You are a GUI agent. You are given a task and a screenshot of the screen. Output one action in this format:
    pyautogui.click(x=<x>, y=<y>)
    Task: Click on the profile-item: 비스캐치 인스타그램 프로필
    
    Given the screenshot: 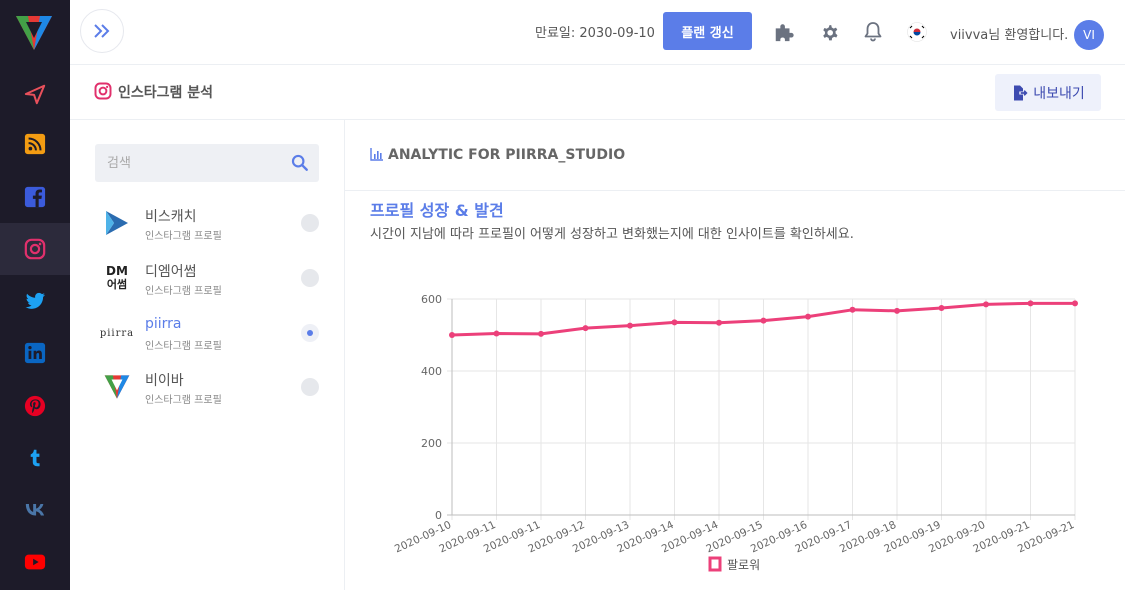 What is the action you would take?
    pyautogui.click(x=207, y=224)
    